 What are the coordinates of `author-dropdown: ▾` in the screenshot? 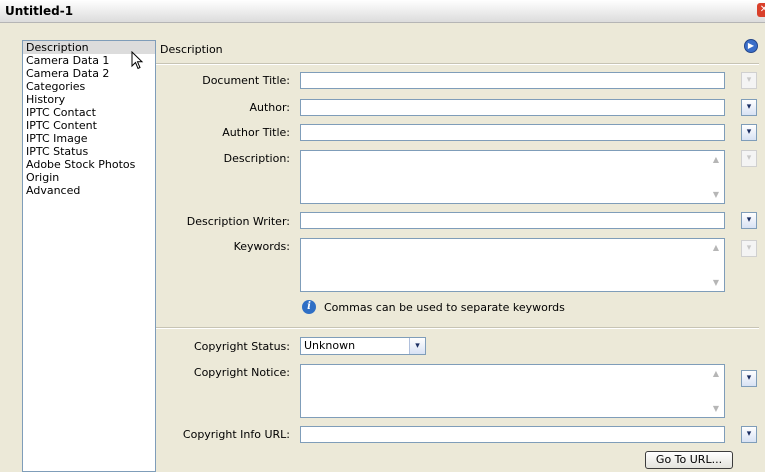 It's located at (749, 107).